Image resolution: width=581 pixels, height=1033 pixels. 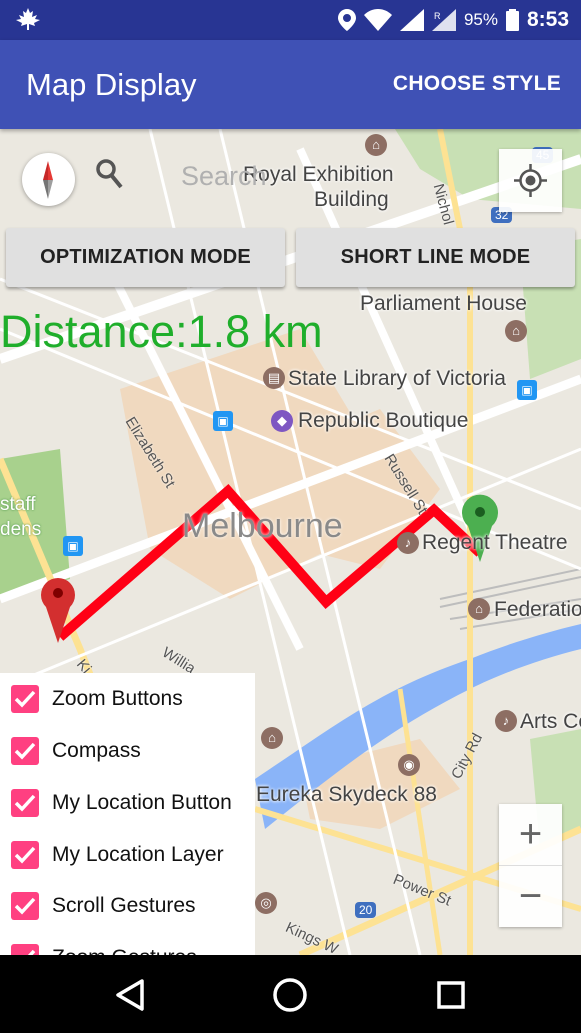 What do you see at coordinates (530, 896) in the screenshot?
I see `zoom-out-button: −` at bounding box center [530, 896].